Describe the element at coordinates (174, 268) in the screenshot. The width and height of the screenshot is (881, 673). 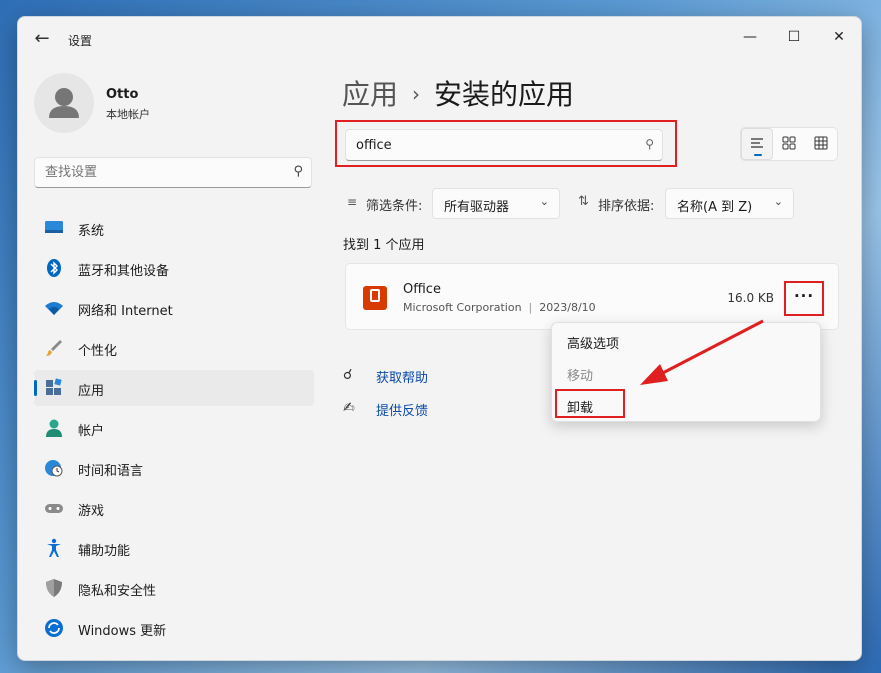
I see `sidebar-item-bluetooth: 蓝牙和其他设备` at that location.